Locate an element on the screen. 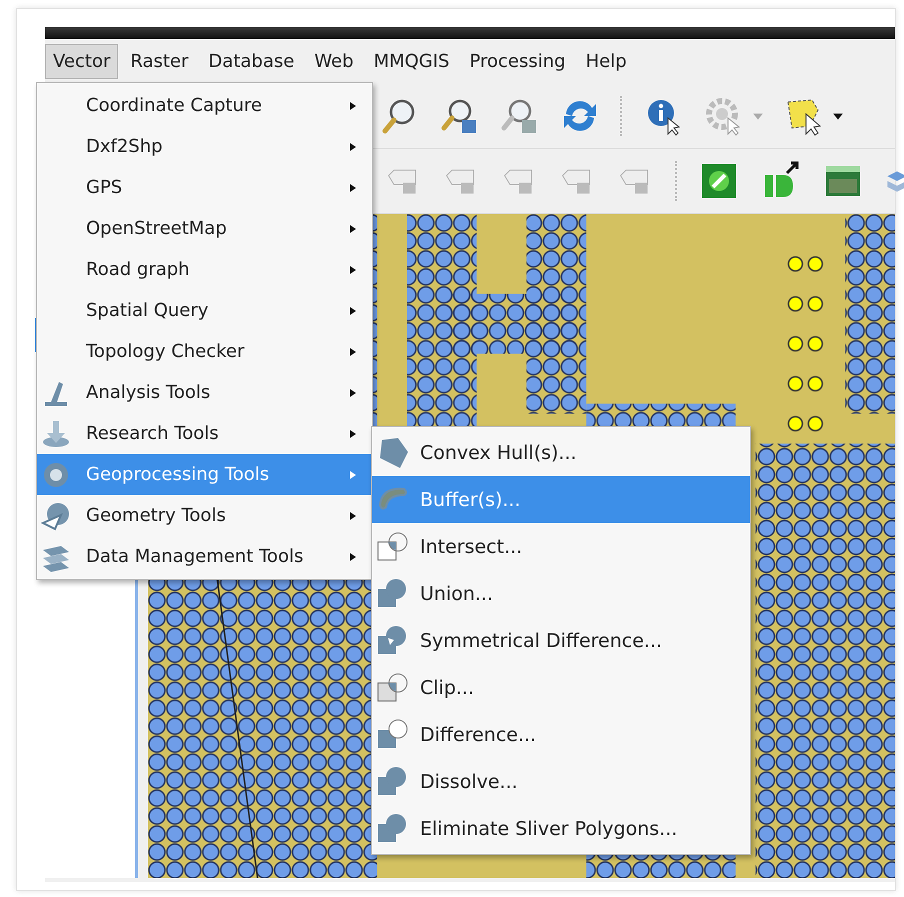 This screenshot has width=904, height=897. geometry-icon is located at coordinates (56, 515).